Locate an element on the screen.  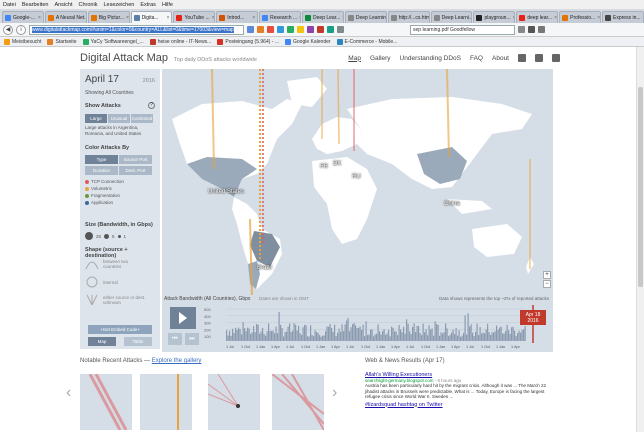
explore-gallery-link: Explore the gallery is located at coordinates (177, 361).